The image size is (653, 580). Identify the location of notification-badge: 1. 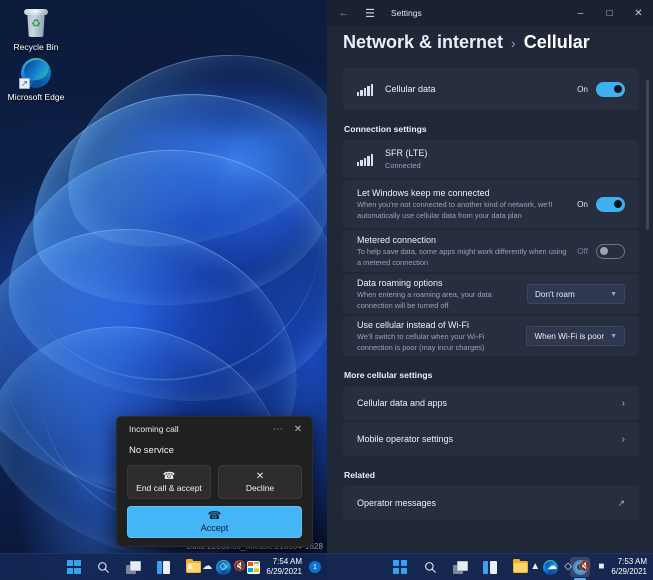
(315, 567).